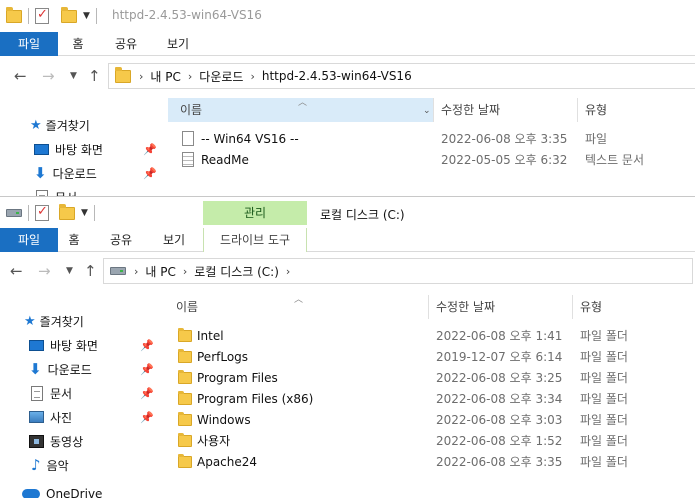  What do you see at coordinates (236, 271) in the screenshot?
I see `breadcrumb-local-disk: 로컬 디스크 (C:)` at bounding box center [236, 271].